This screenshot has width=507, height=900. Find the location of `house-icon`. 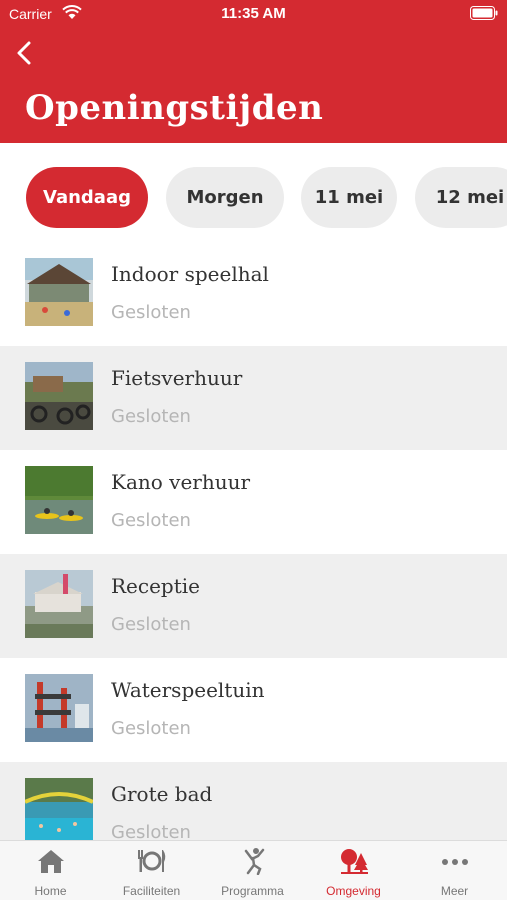

house-icon is located at coordinates (51, 861).